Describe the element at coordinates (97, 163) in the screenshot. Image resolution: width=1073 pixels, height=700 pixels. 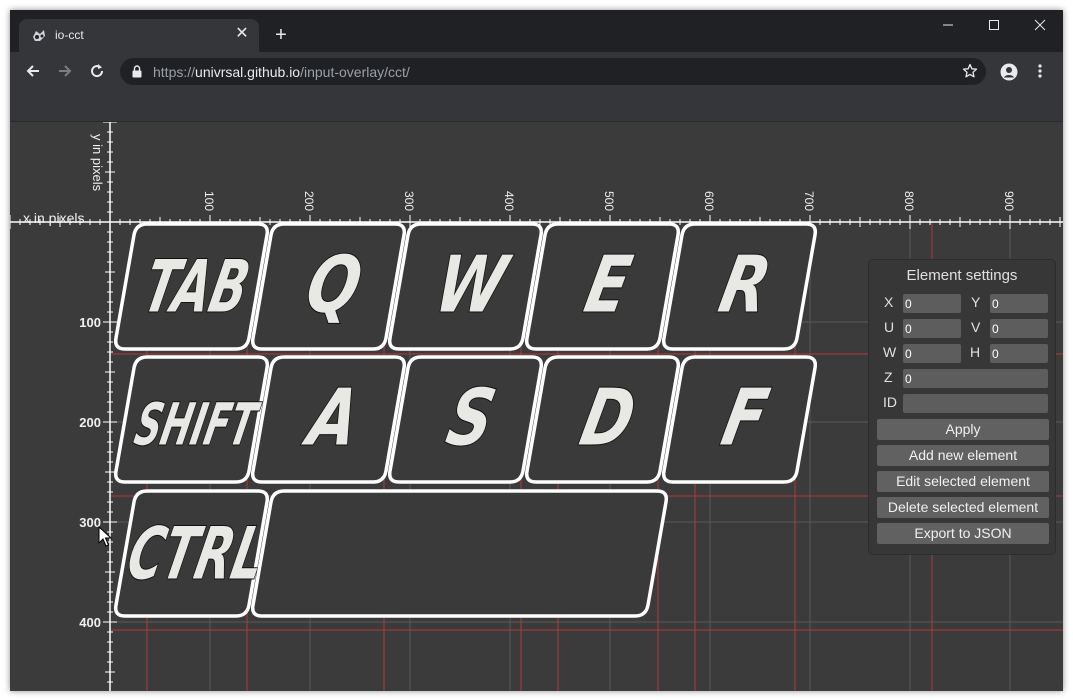
I see `y-axis-label: y in pixels` at that location.